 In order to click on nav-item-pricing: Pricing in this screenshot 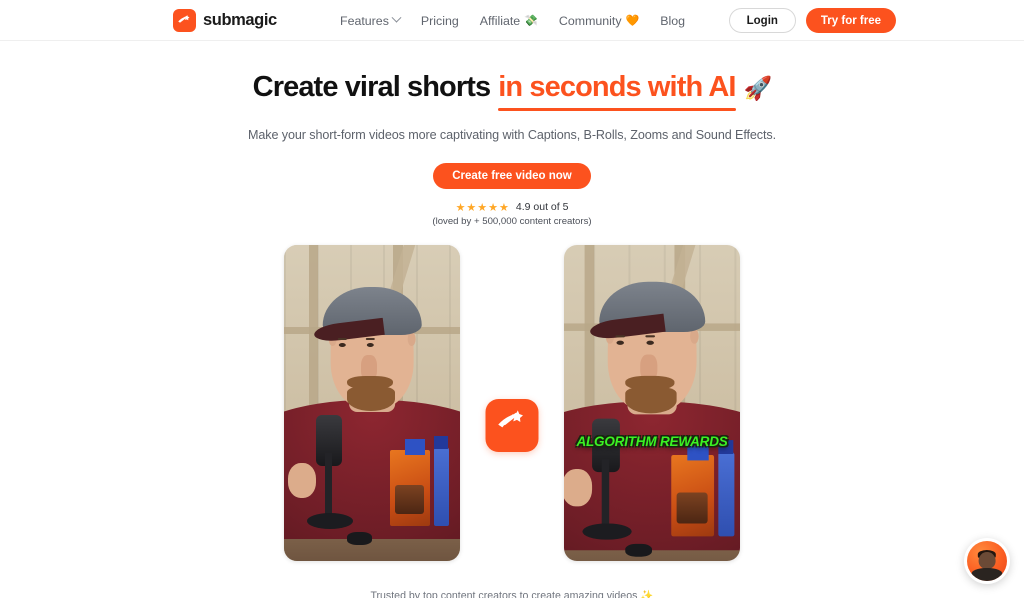, I will do `click(440, 21)`.